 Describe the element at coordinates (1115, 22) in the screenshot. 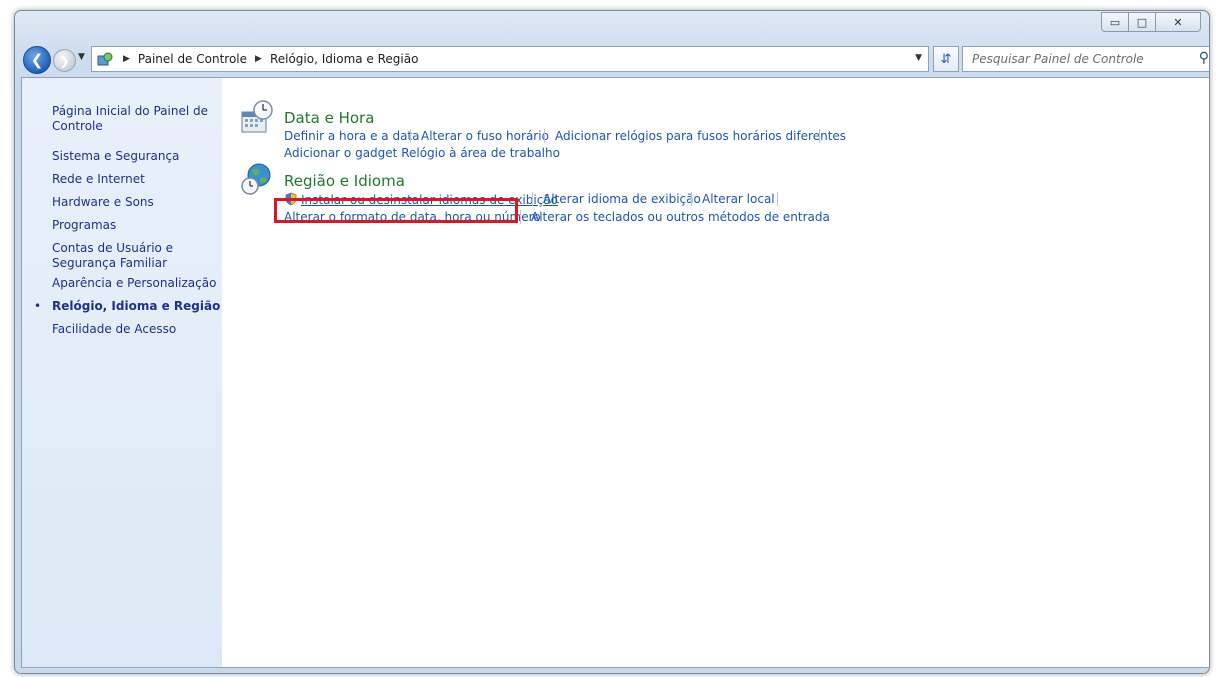

I see `minimize-button: ▭` at that location.